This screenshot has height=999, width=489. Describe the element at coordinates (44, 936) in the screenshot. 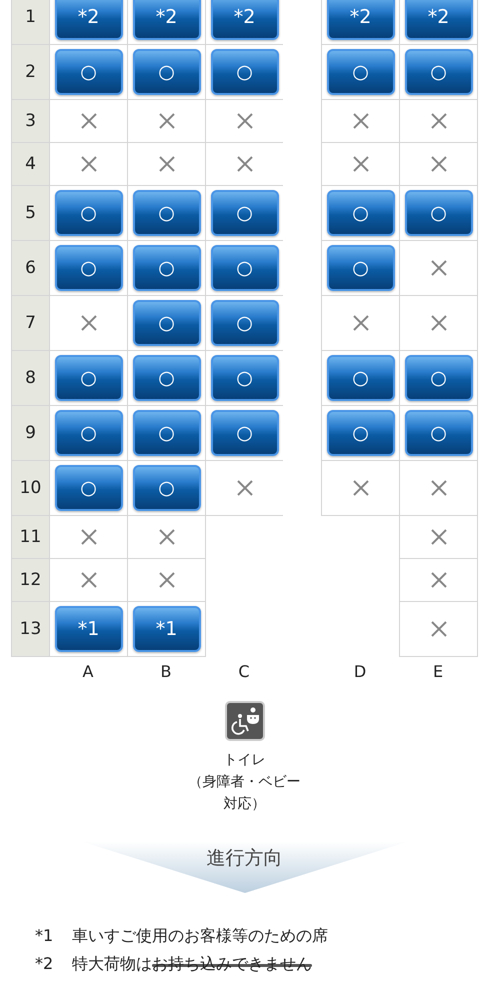

I see `note-mark: *1` at that location.